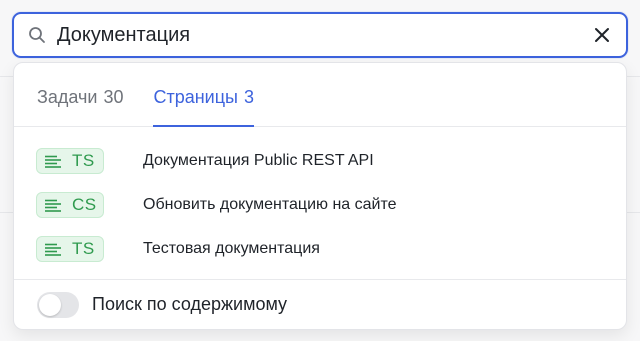 This screenshot has width=640, height=341. I want to click on result-title: Тестовая документация, so click(231, 248).